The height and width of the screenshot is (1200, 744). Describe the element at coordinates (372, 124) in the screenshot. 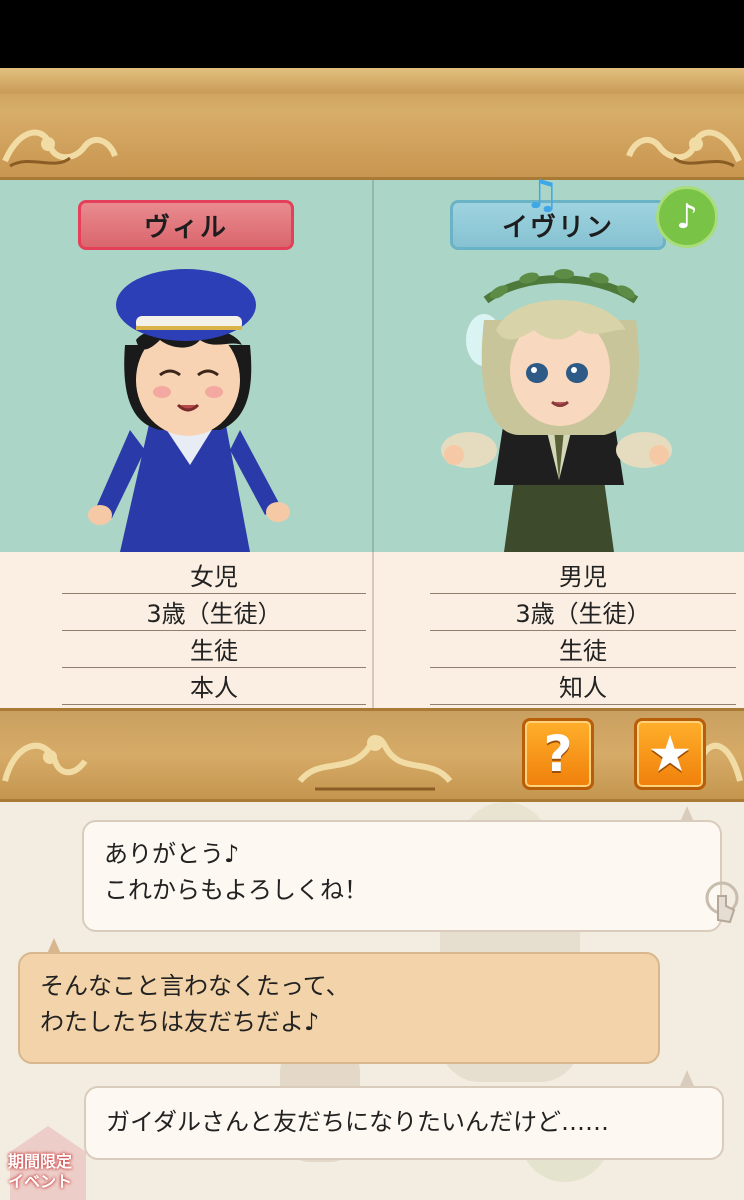

I see `top-banner` at that location.